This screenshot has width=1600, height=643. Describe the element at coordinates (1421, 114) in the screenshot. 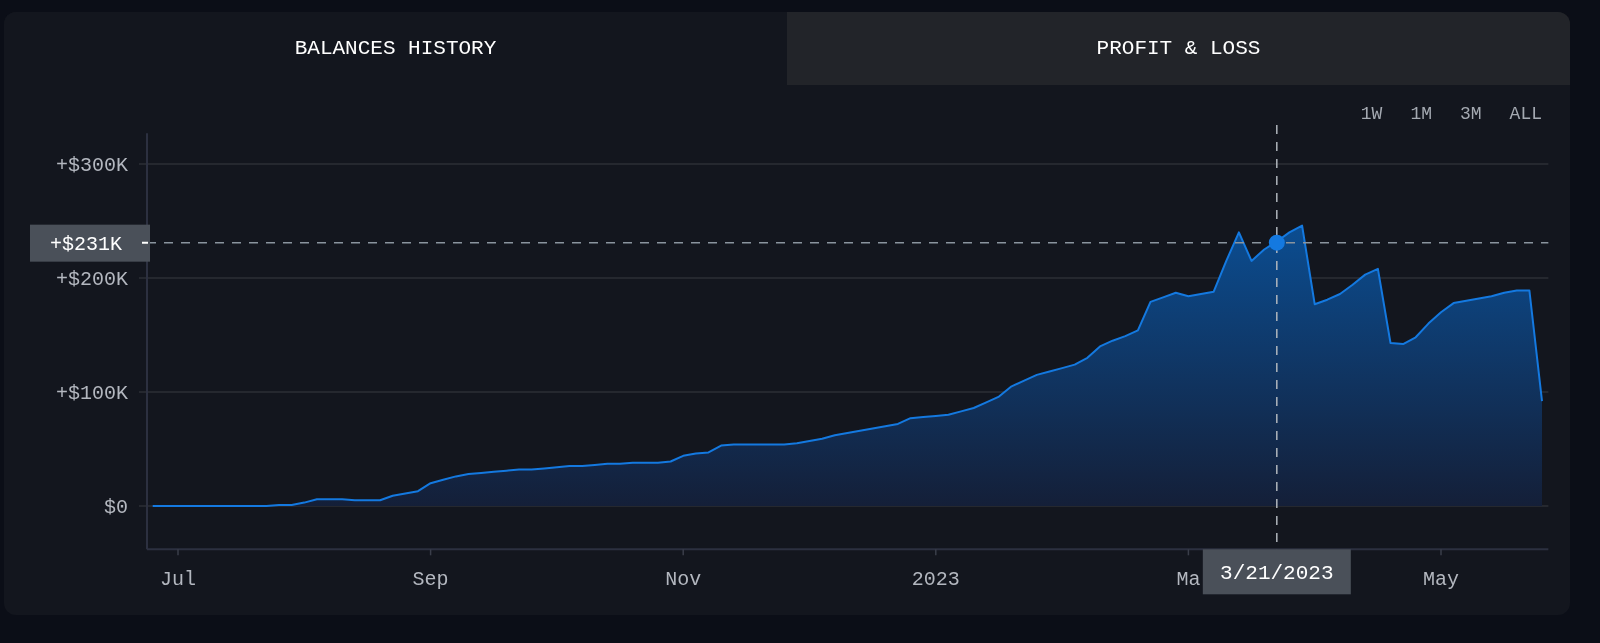

I see `range-button: 1M` at that location.